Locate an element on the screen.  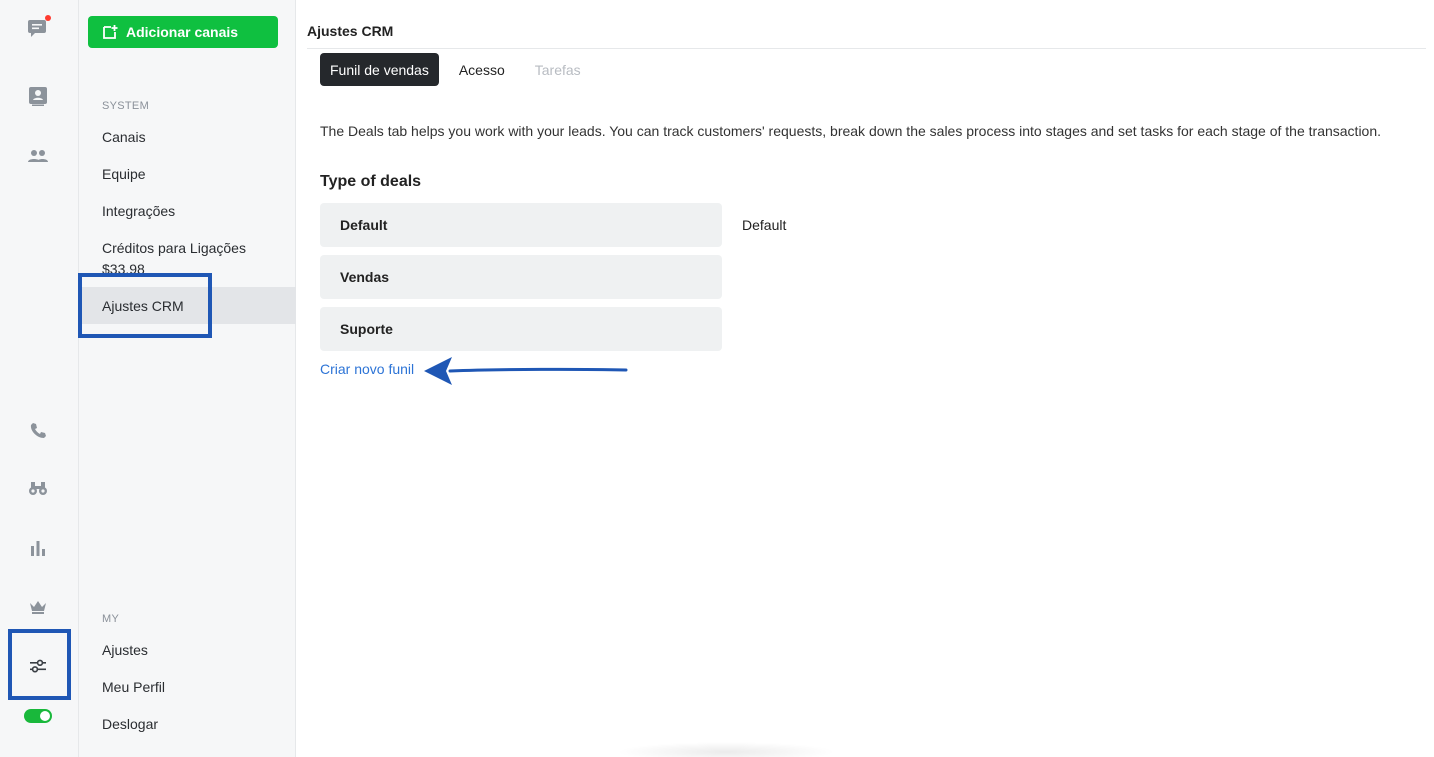
add-channels-button: Adicionar canais is located at coordinates (183, 32).